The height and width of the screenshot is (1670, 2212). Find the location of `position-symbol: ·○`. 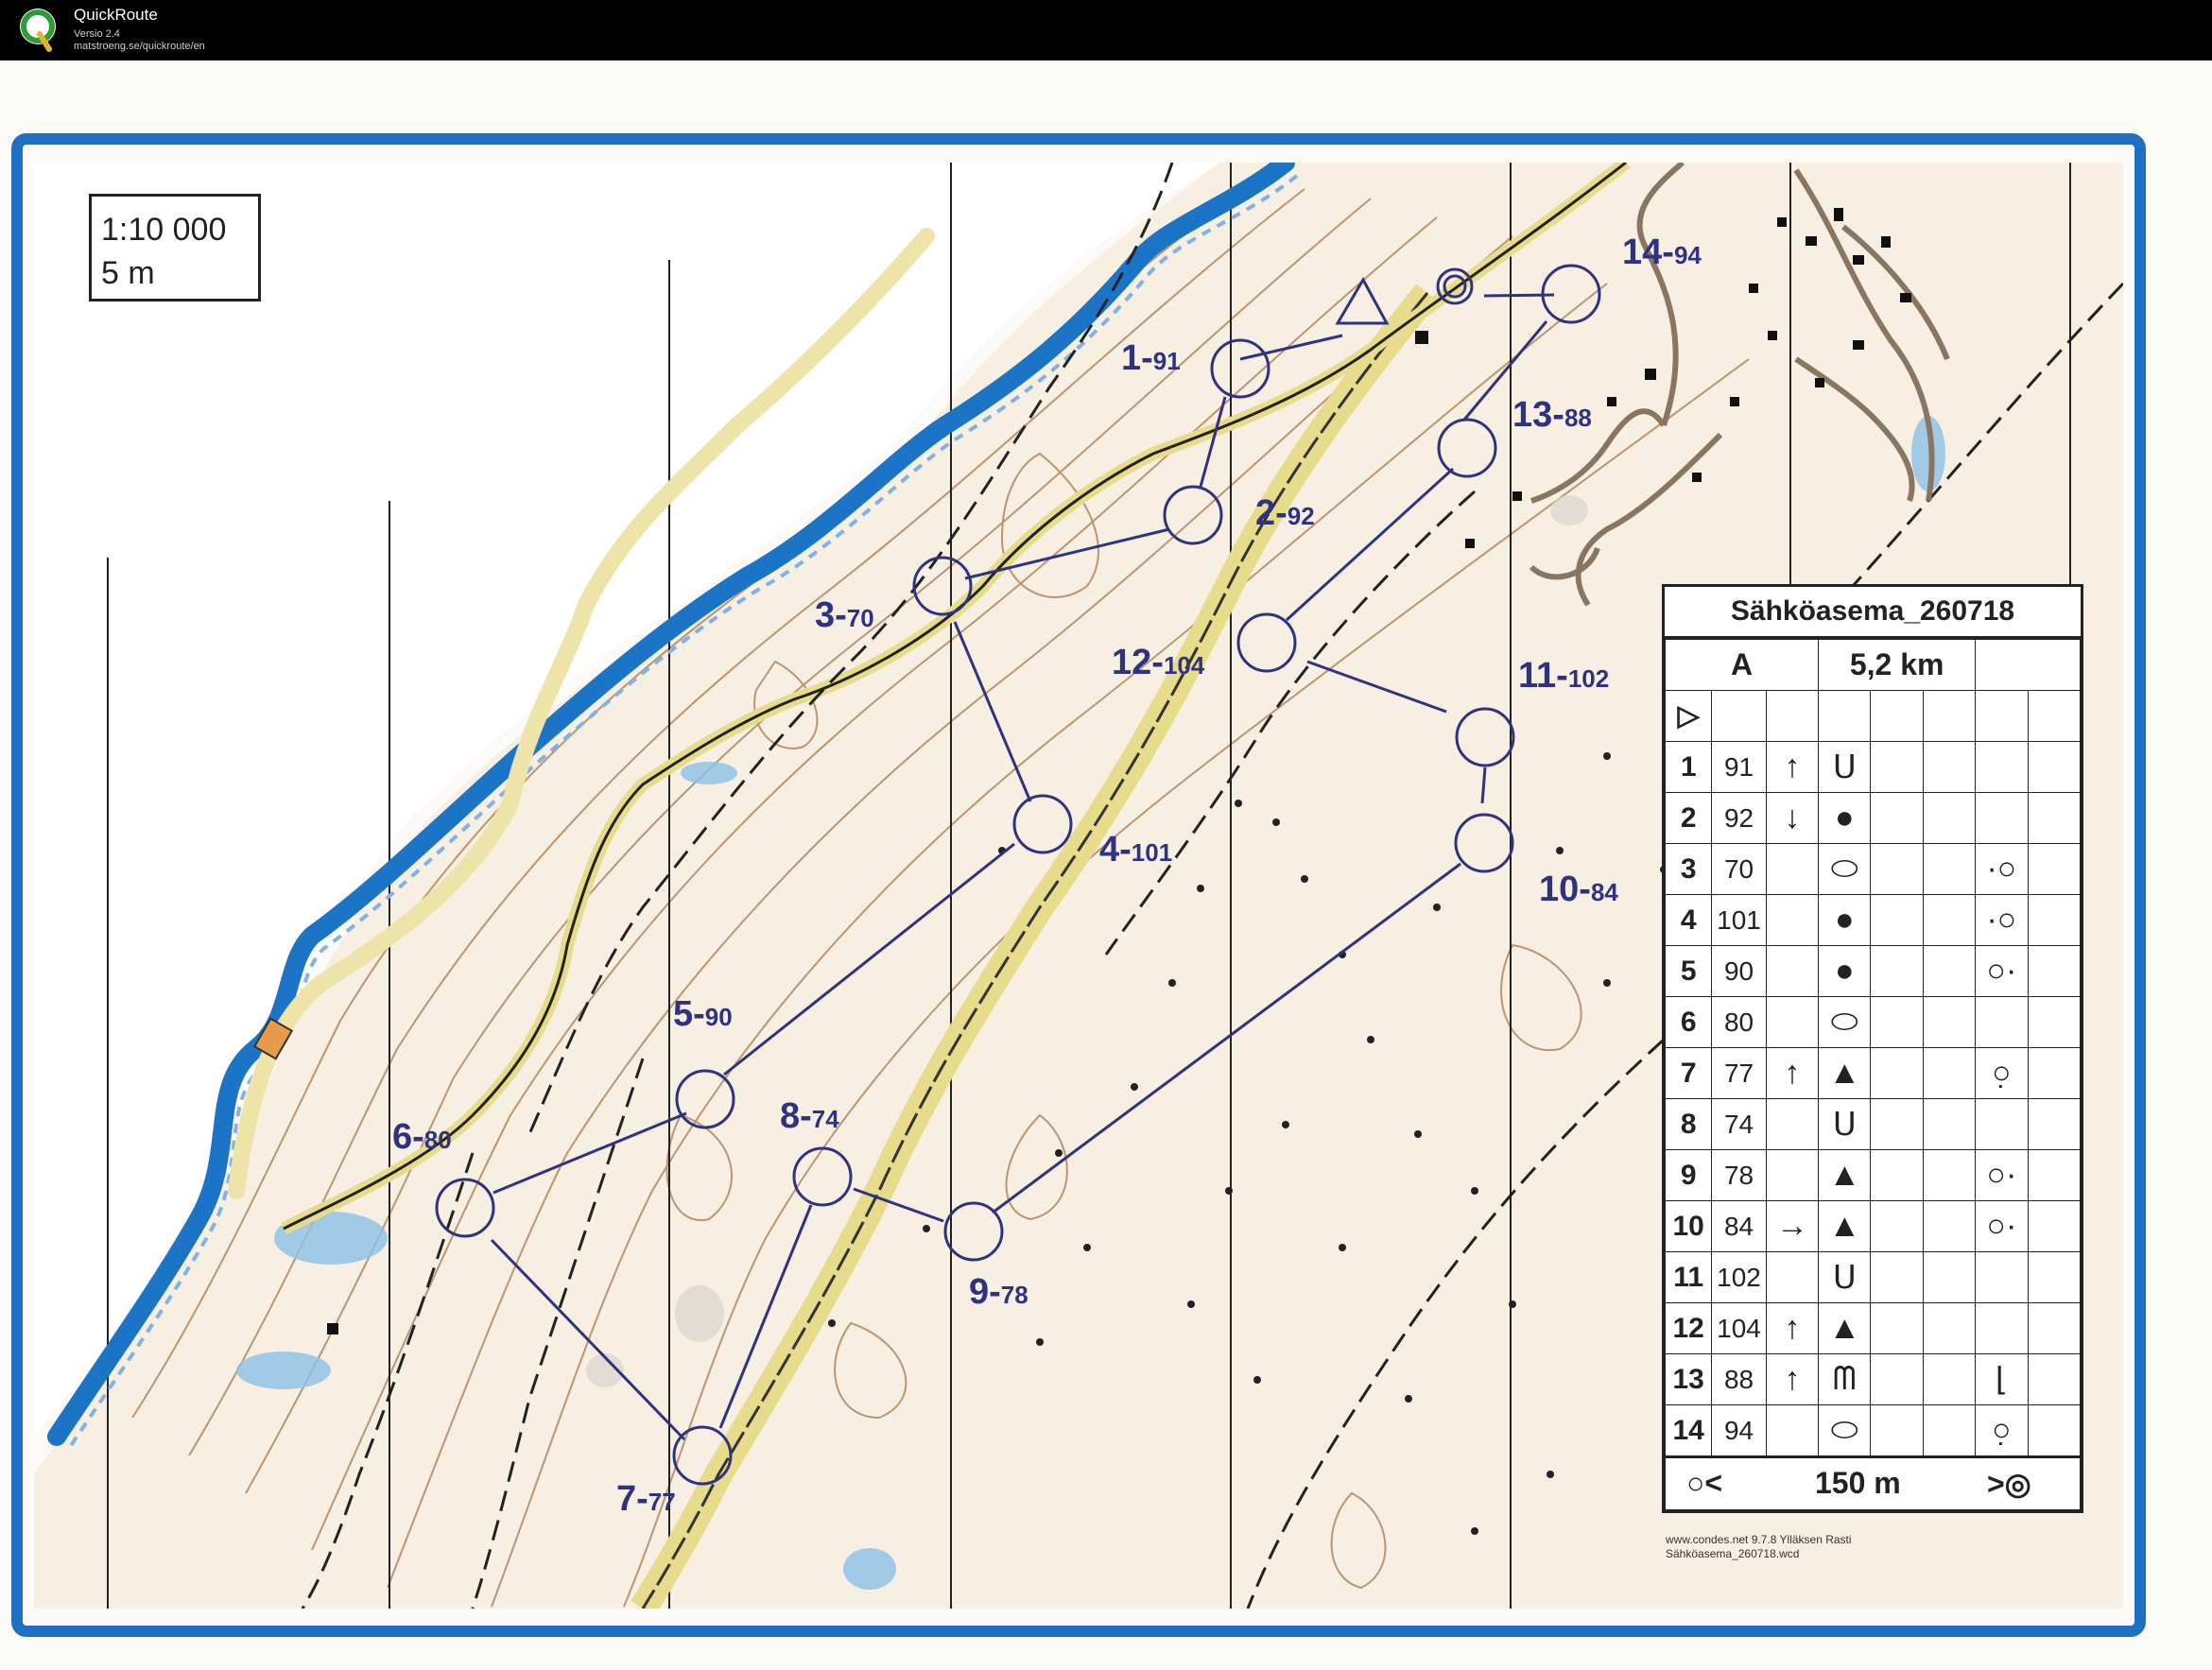

position-symbol: ·○ is located at coordinates (2002, 869).